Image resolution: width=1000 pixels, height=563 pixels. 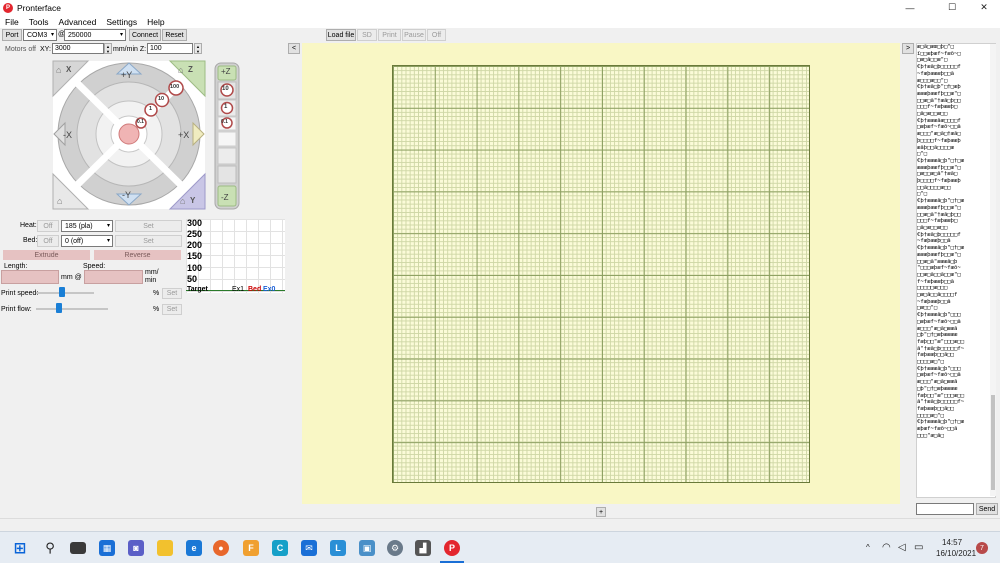 I want to click on console-line: □æþæf~fæõ~□□ã, so click(x=939, y=127).